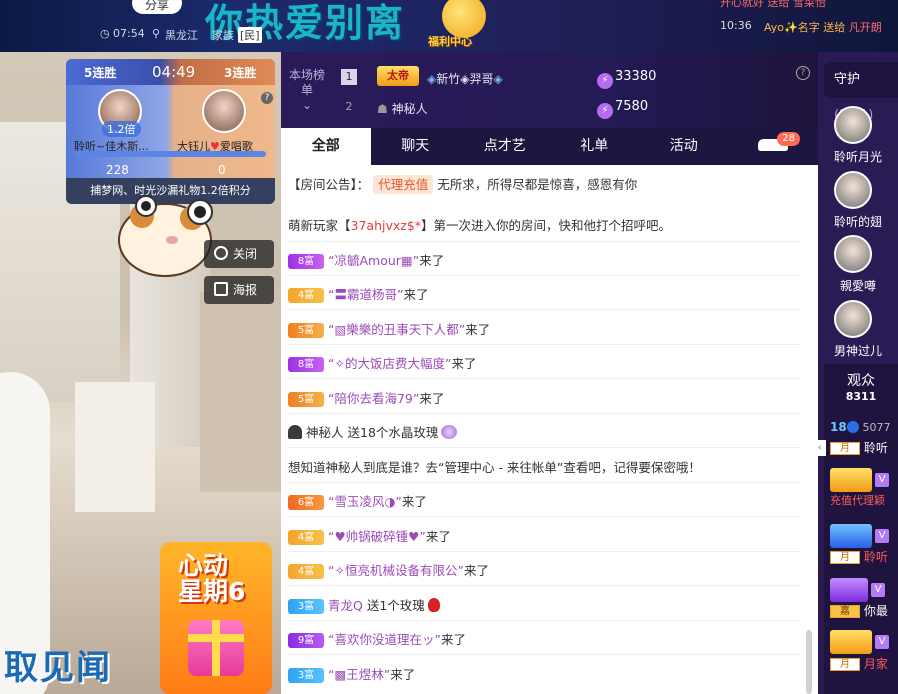 This screenshot has height=694, width=898. I want to click on pk-left-score: 228, so click(117, 170).